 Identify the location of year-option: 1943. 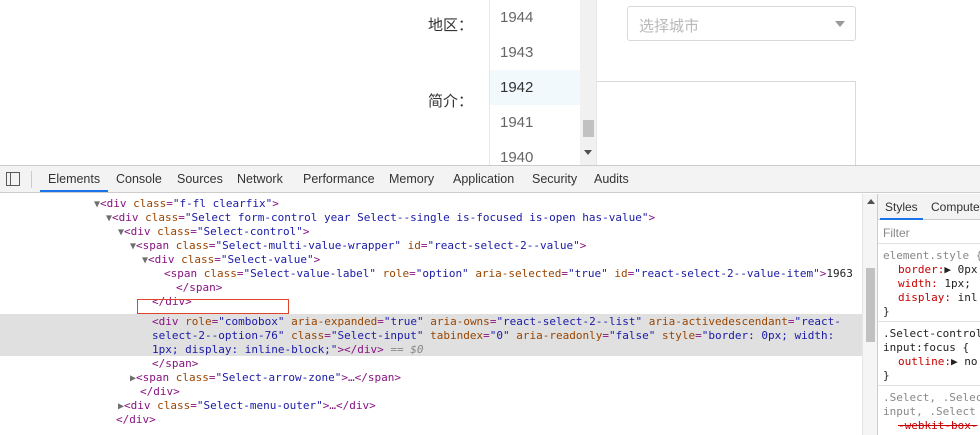
(535, 52).